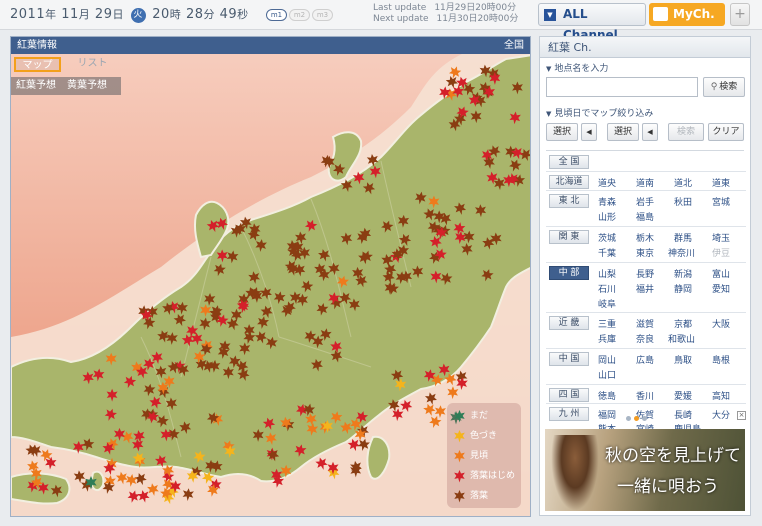  I want to click on pref-link: 長野, so click(645, 273).